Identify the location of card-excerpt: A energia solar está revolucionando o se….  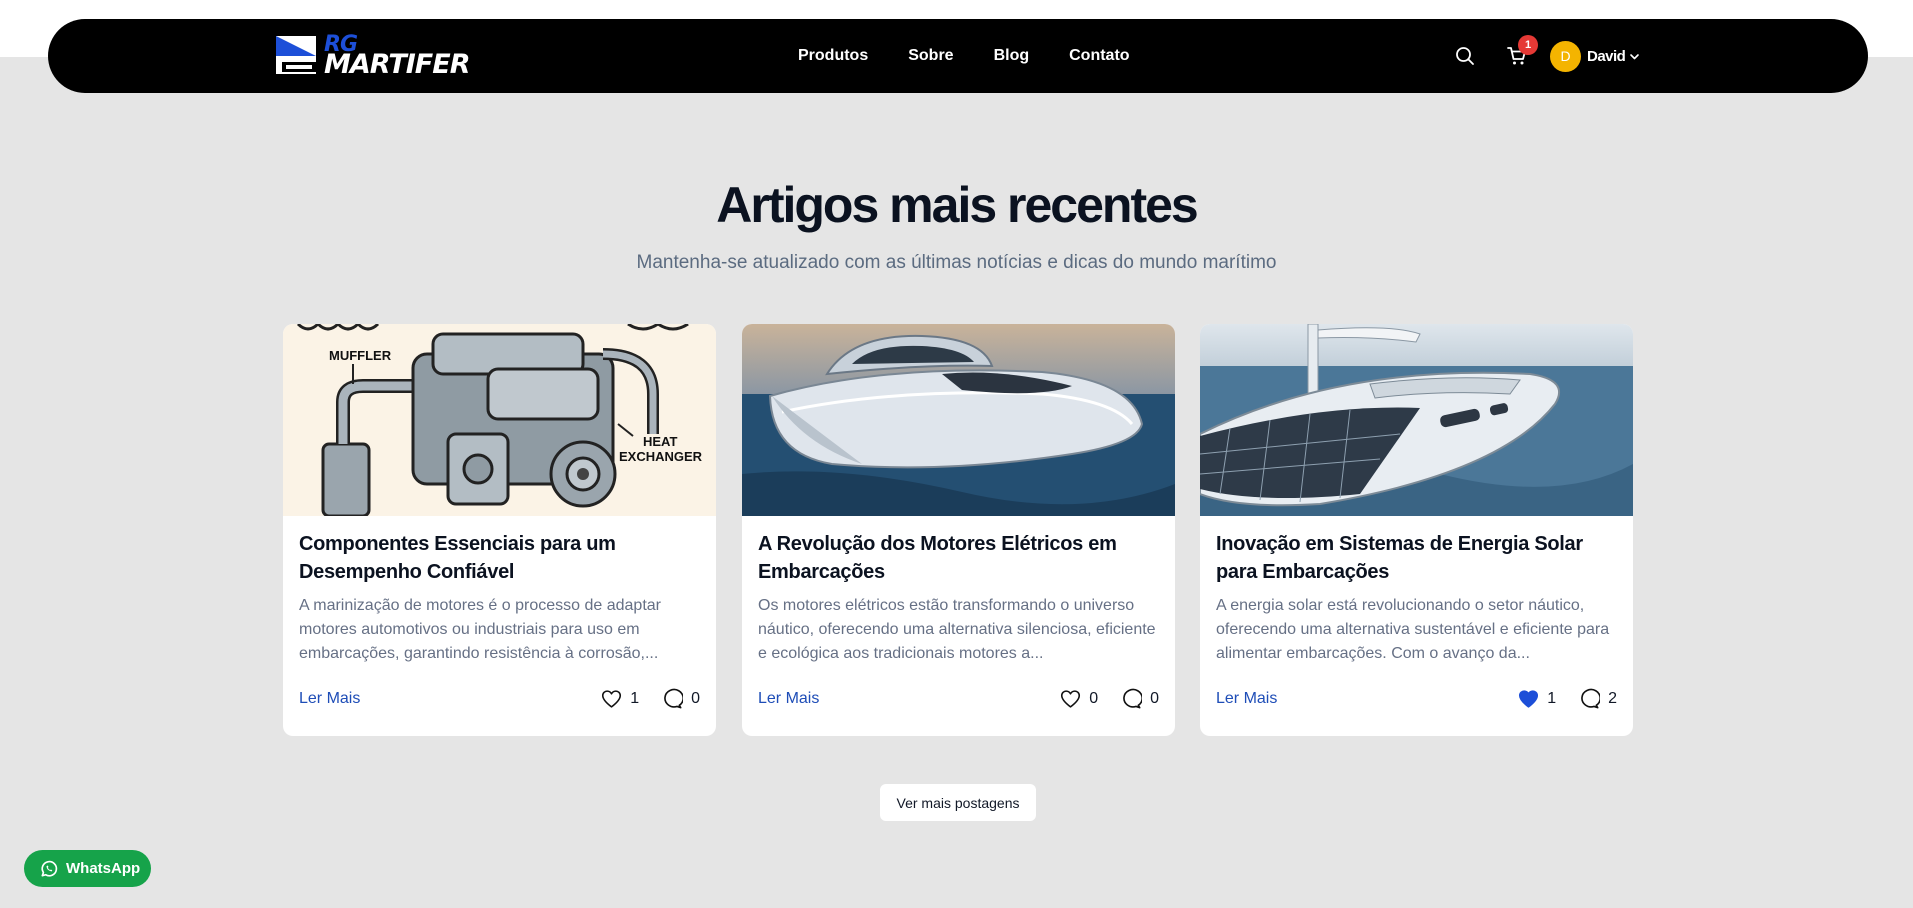
(1413, 629).